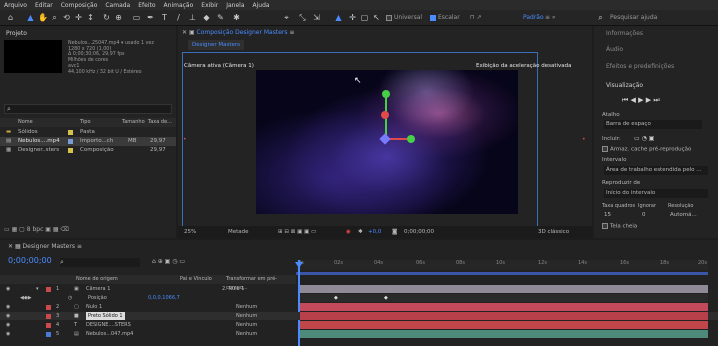 This screenshot has height=346, width=718. Describe the element at coordinates (118, 17) in the screenshot. I see `anchor-tool-icon: ⊕` at that location.